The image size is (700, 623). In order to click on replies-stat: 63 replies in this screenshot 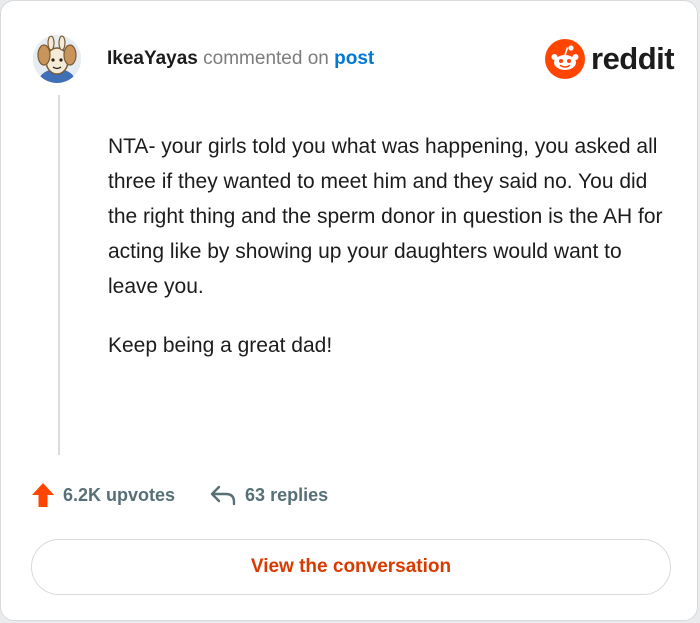, I will do `click(268, 495)`.